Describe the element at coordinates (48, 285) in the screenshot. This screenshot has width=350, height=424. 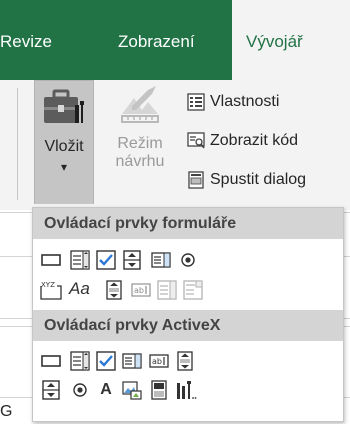
I see `group-box-text: XYZ` at that location.